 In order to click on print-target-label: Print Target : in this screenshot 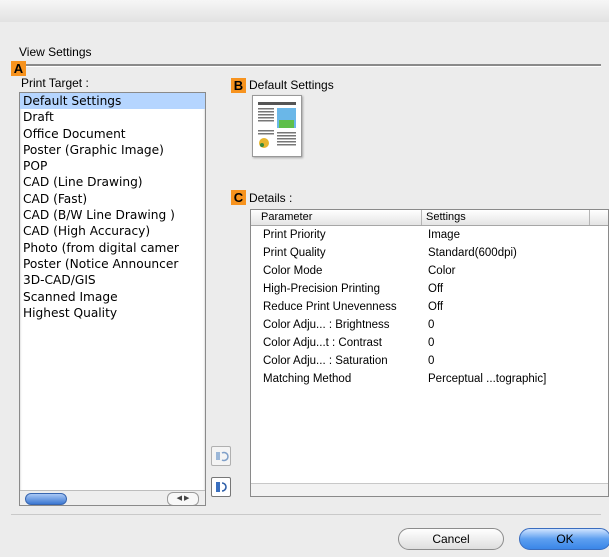, I will do `click(55, 83)`.